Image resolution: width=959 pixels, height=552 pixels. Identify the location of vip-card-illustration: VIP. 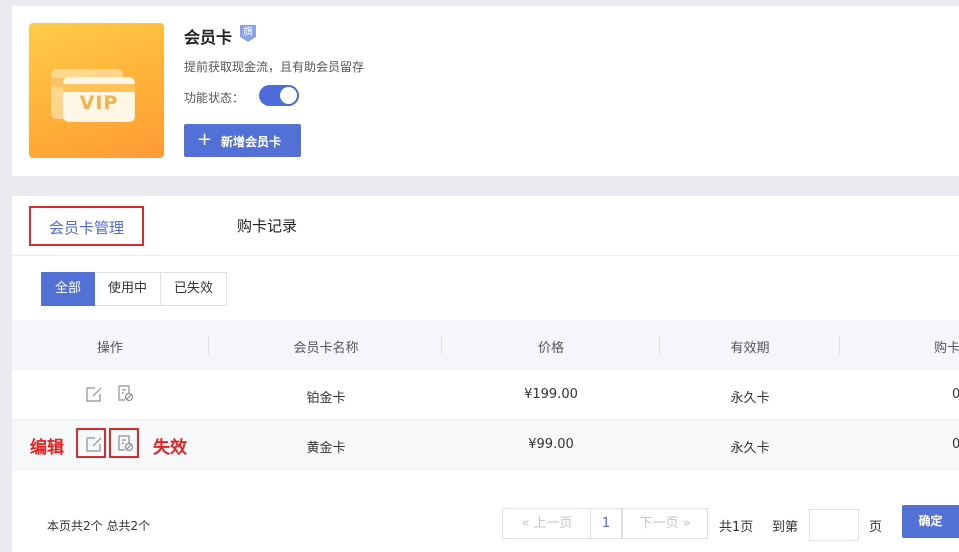
(96, 90).